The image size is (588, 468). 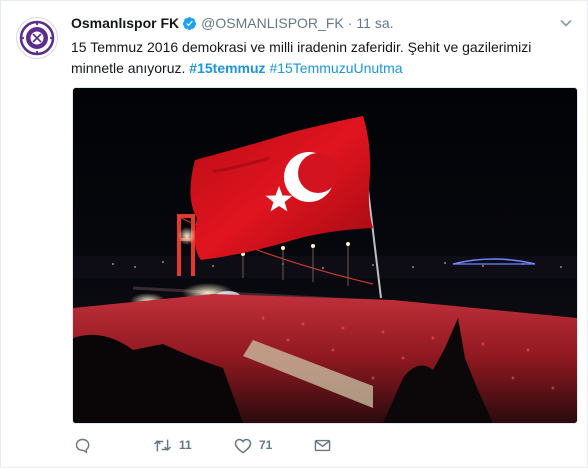 What do you see at coordinates (227, 68) in the screenshot?
I see `hashtag-link-15temmuz: #15temmuz` at bounding box center [227, 68].